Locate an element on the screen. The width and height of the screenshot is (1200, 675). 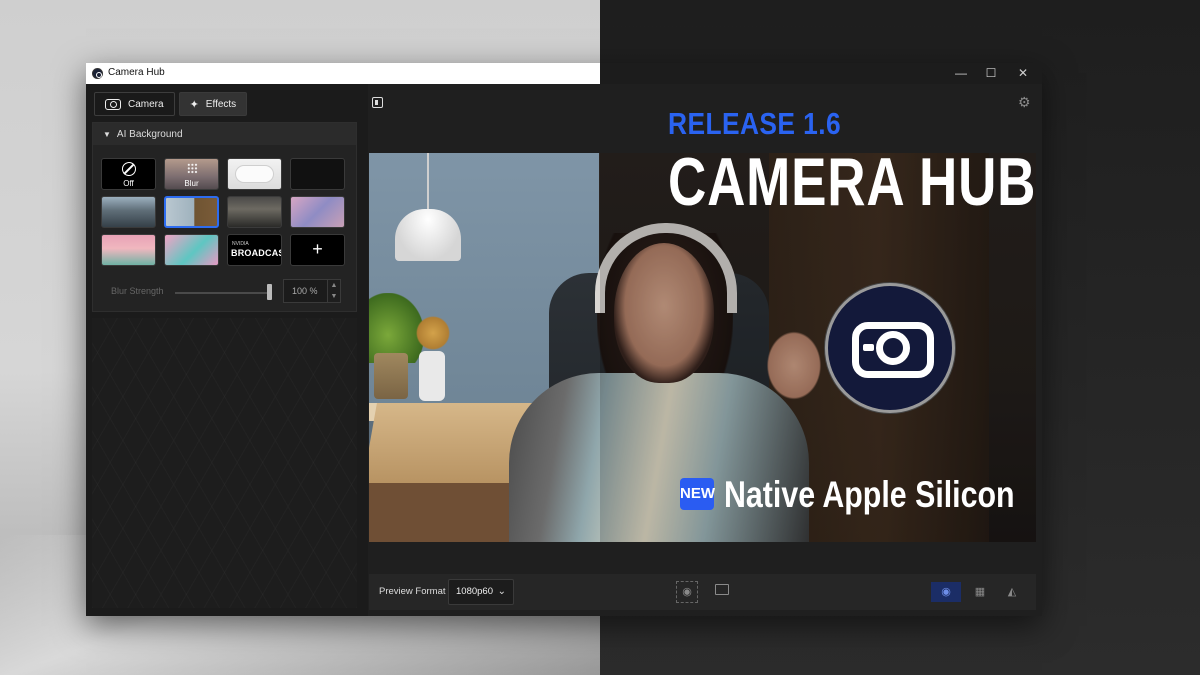
sidebar-toggle-icon is located at coordinates (377, 102).